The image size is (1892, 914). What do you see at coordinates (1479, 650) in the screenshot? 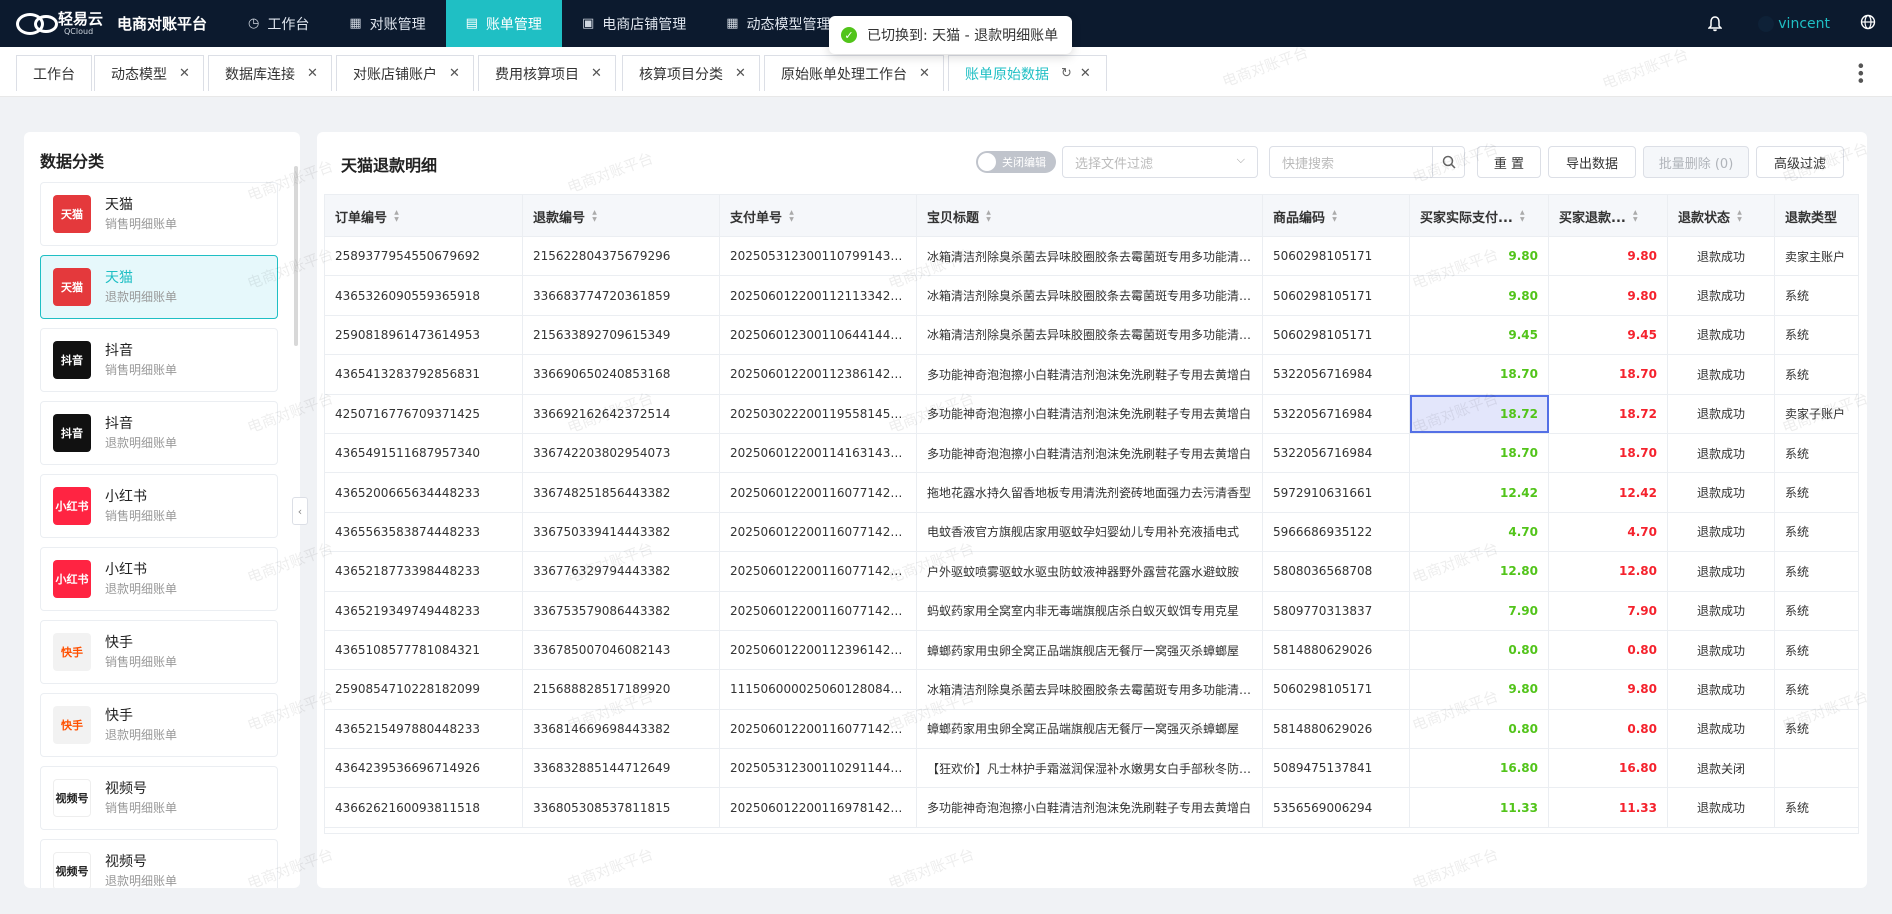
I see `table-cell: 0.80` at bounding box center [1479, 650].